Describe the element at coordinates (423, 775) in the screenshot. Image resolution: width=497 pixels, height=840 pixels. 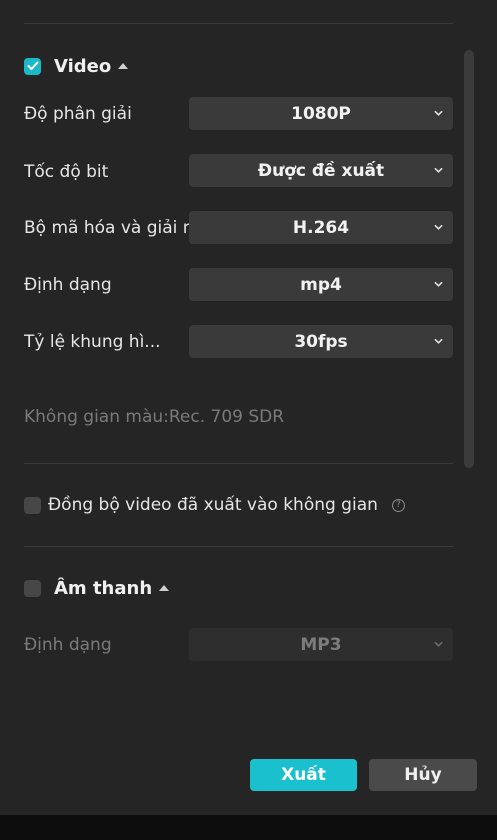
I see `cancel-button: Hủy` at that location.